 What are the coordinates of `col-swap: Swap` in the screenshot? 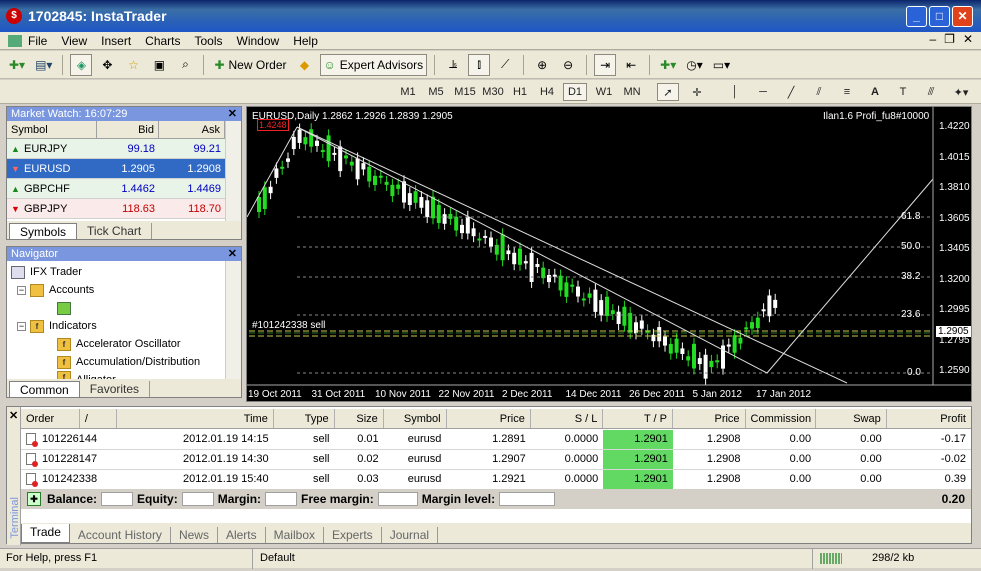 It's located at (851, 418).